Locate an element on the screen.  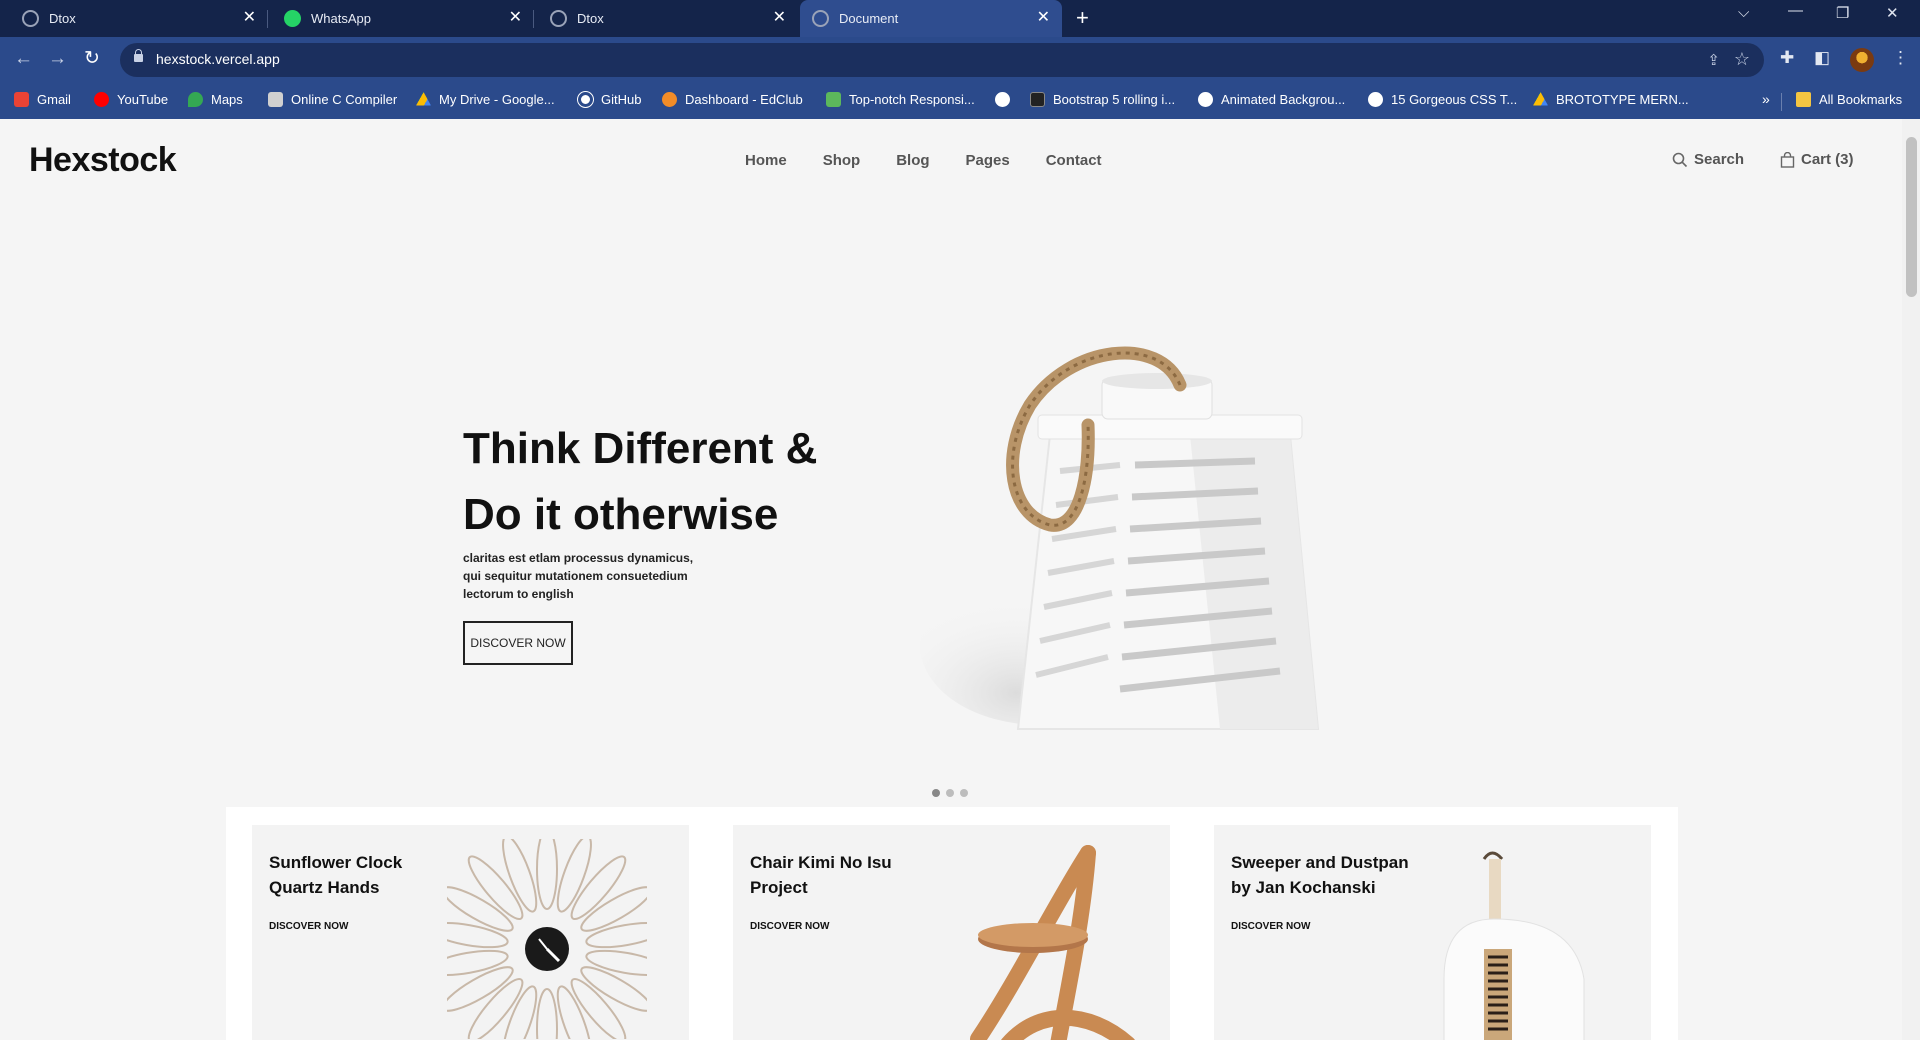
bookmark-maps: Maps is located at coordinates (215, 99).